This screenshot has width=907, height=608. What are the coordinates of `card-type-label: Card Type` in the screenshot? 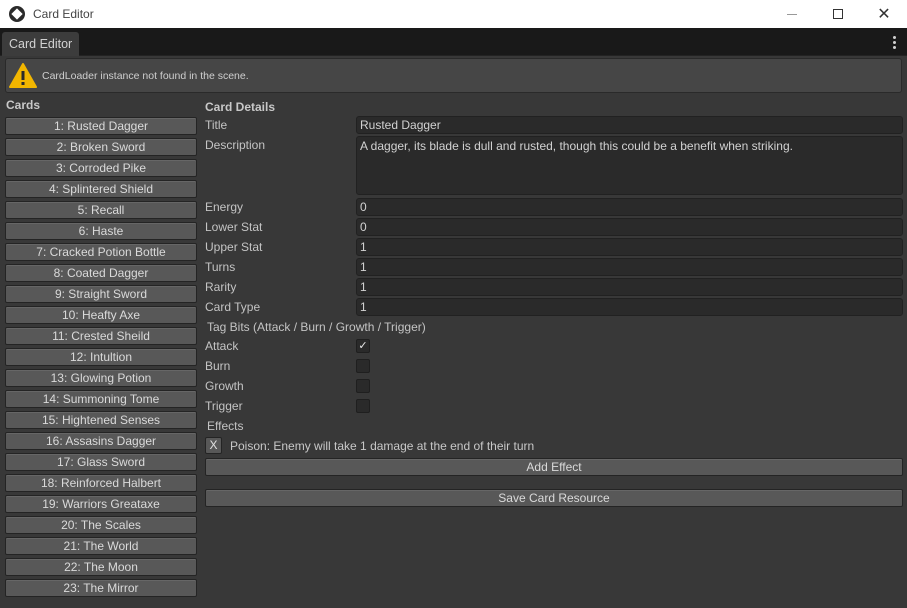 It's located at (233, 307).